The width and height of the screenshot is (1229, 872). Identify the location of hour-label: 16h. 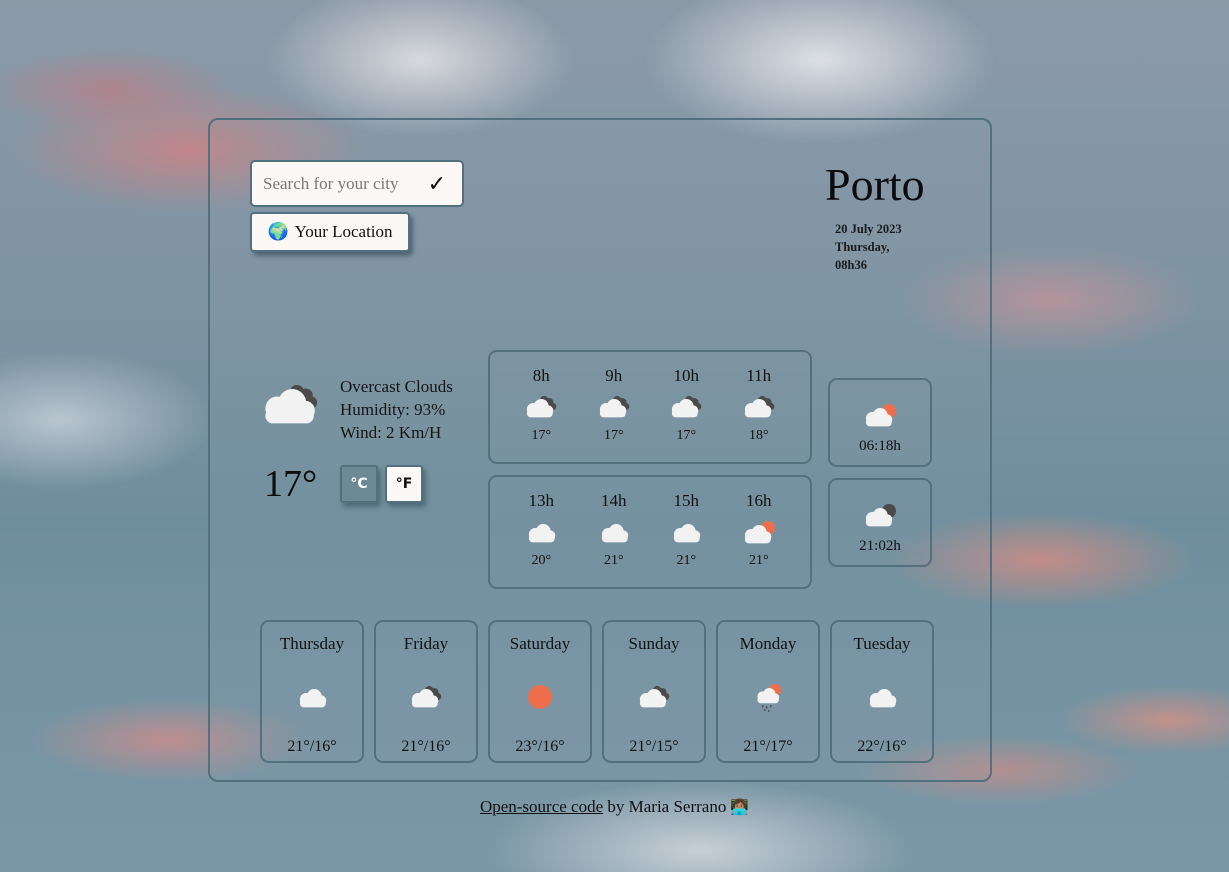
(759, 500).